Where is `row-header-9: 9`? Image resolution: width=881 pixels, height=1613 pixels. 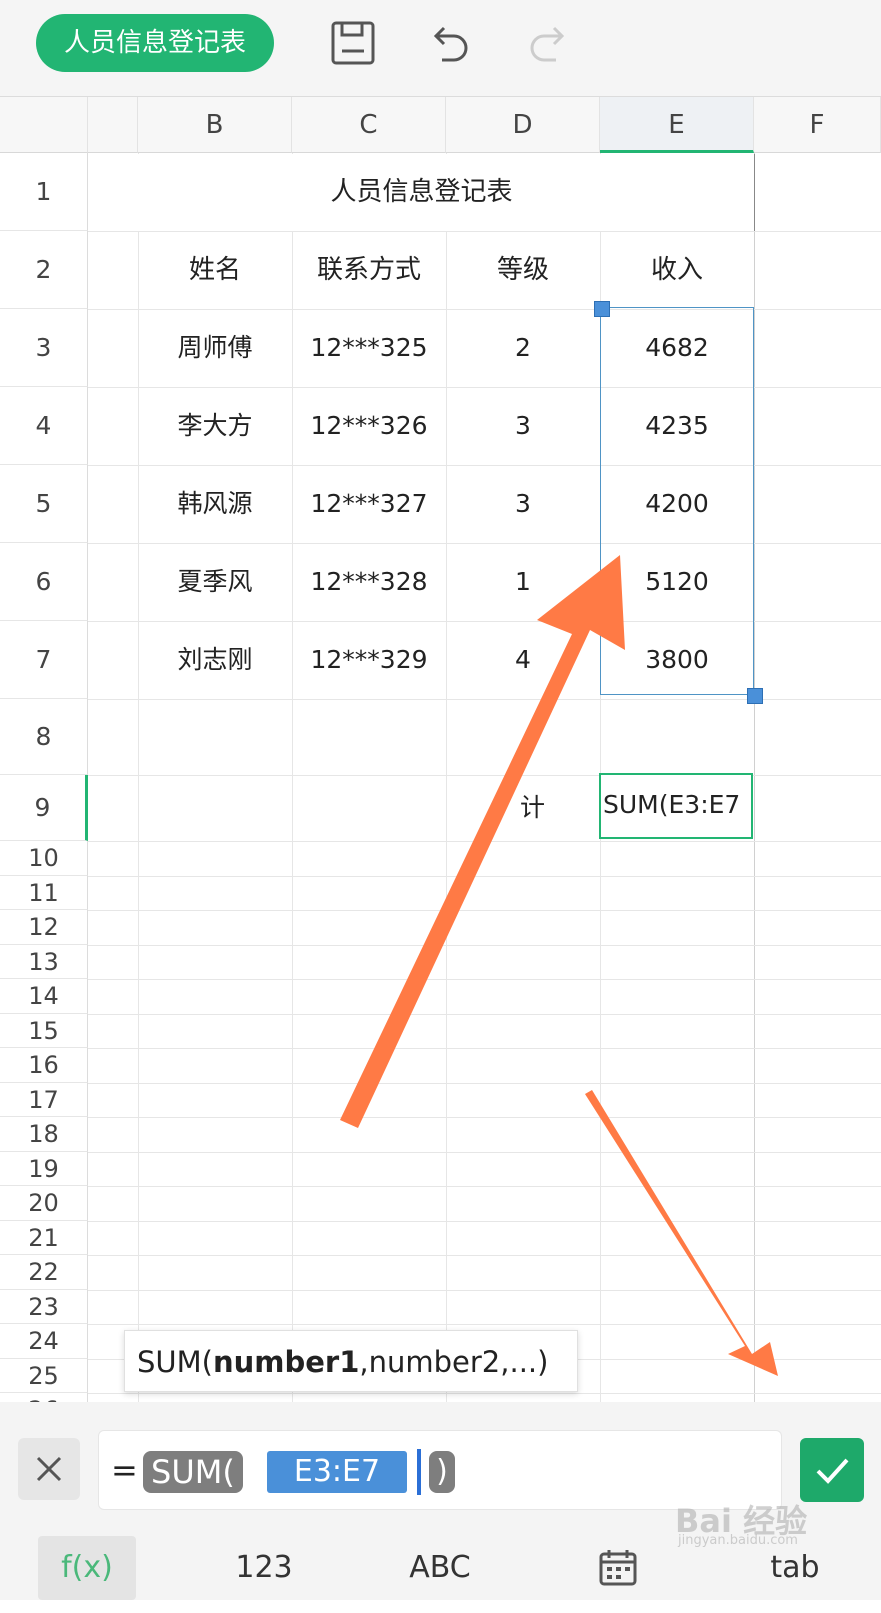
row-header-9: 9 is located at coordinates (44, 808).